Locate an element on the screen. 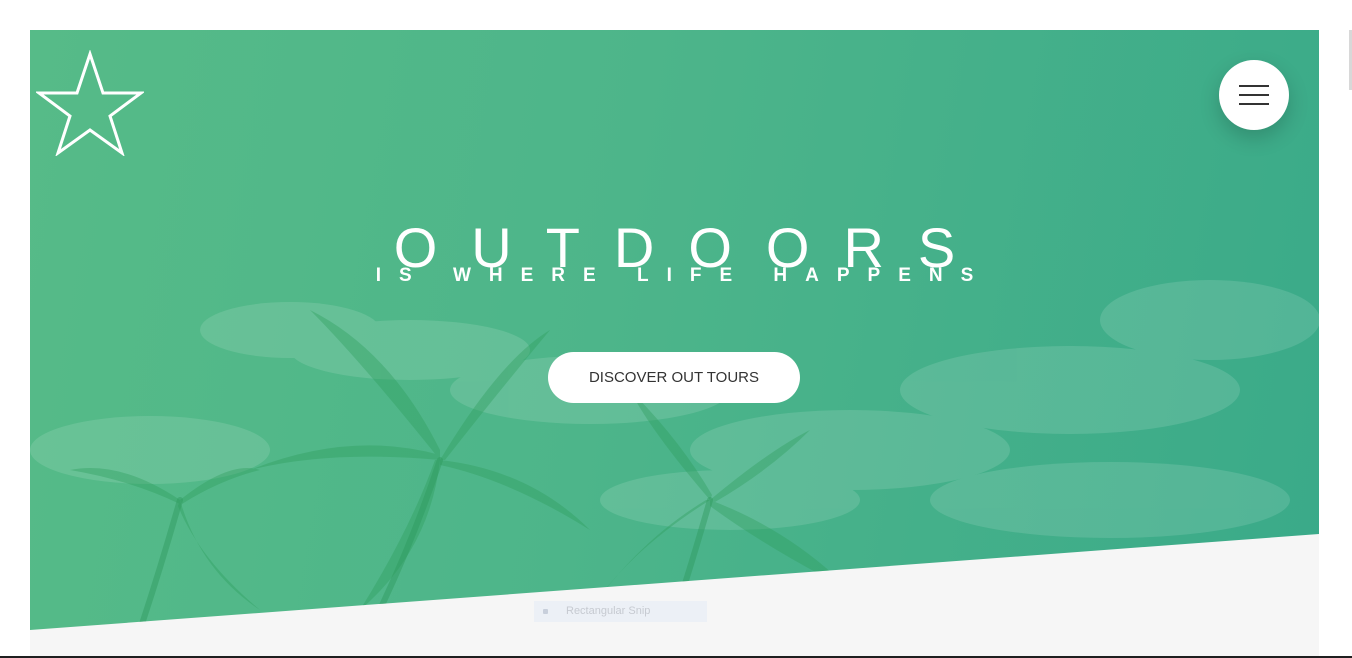  snip-label: Rectangular Snip is located at coordinates (608, 611).